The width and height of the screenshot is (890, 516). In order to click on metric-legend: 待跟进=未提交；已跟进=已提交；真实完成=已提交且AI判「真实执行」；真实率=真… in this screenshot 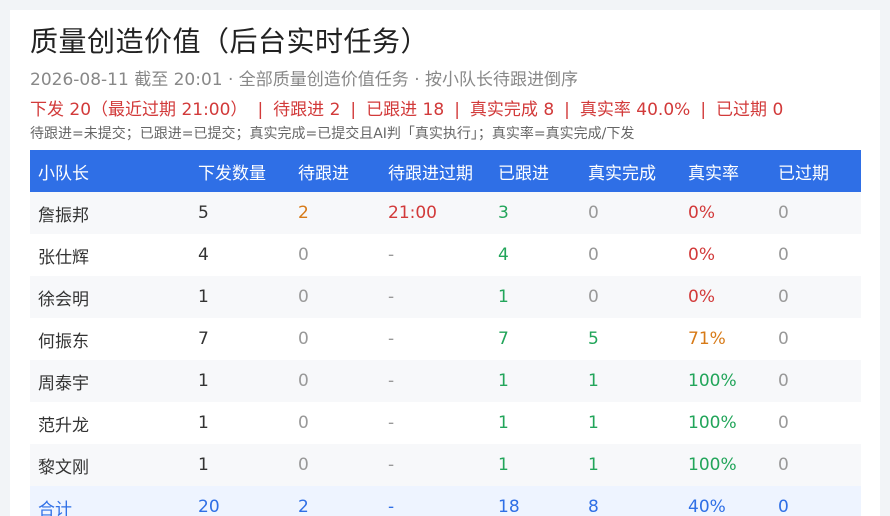, I will do `click(332, 134)`.